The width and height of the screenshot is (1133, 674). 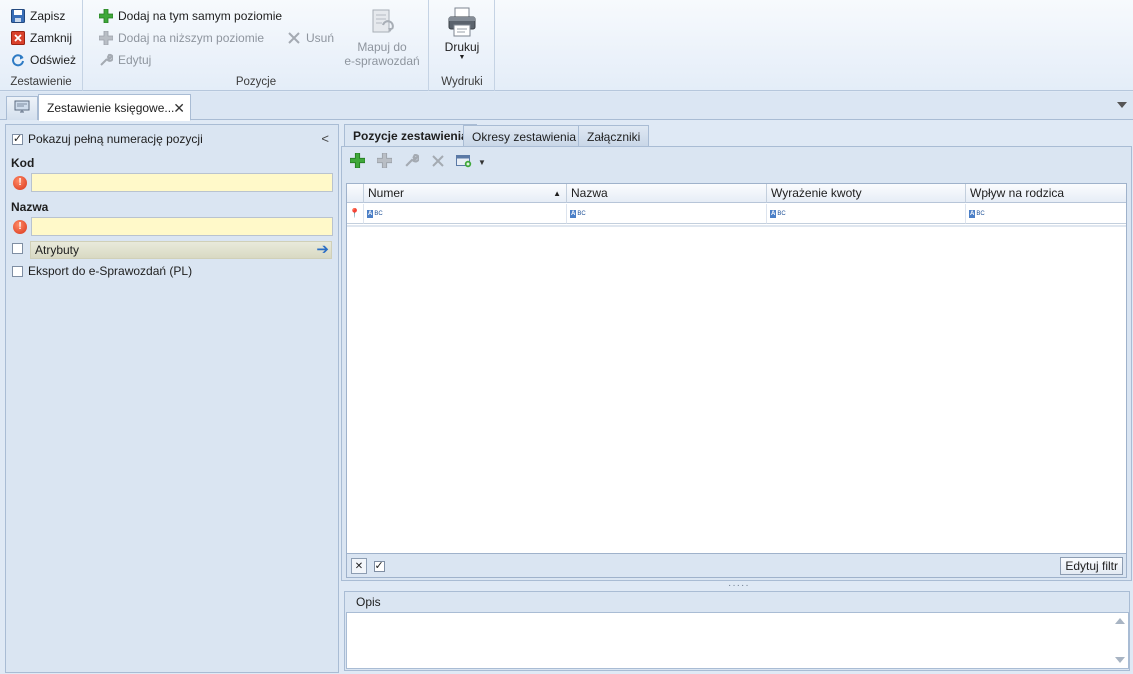 I want to click on opis-scrollbar, so click(x=1120, y=640).